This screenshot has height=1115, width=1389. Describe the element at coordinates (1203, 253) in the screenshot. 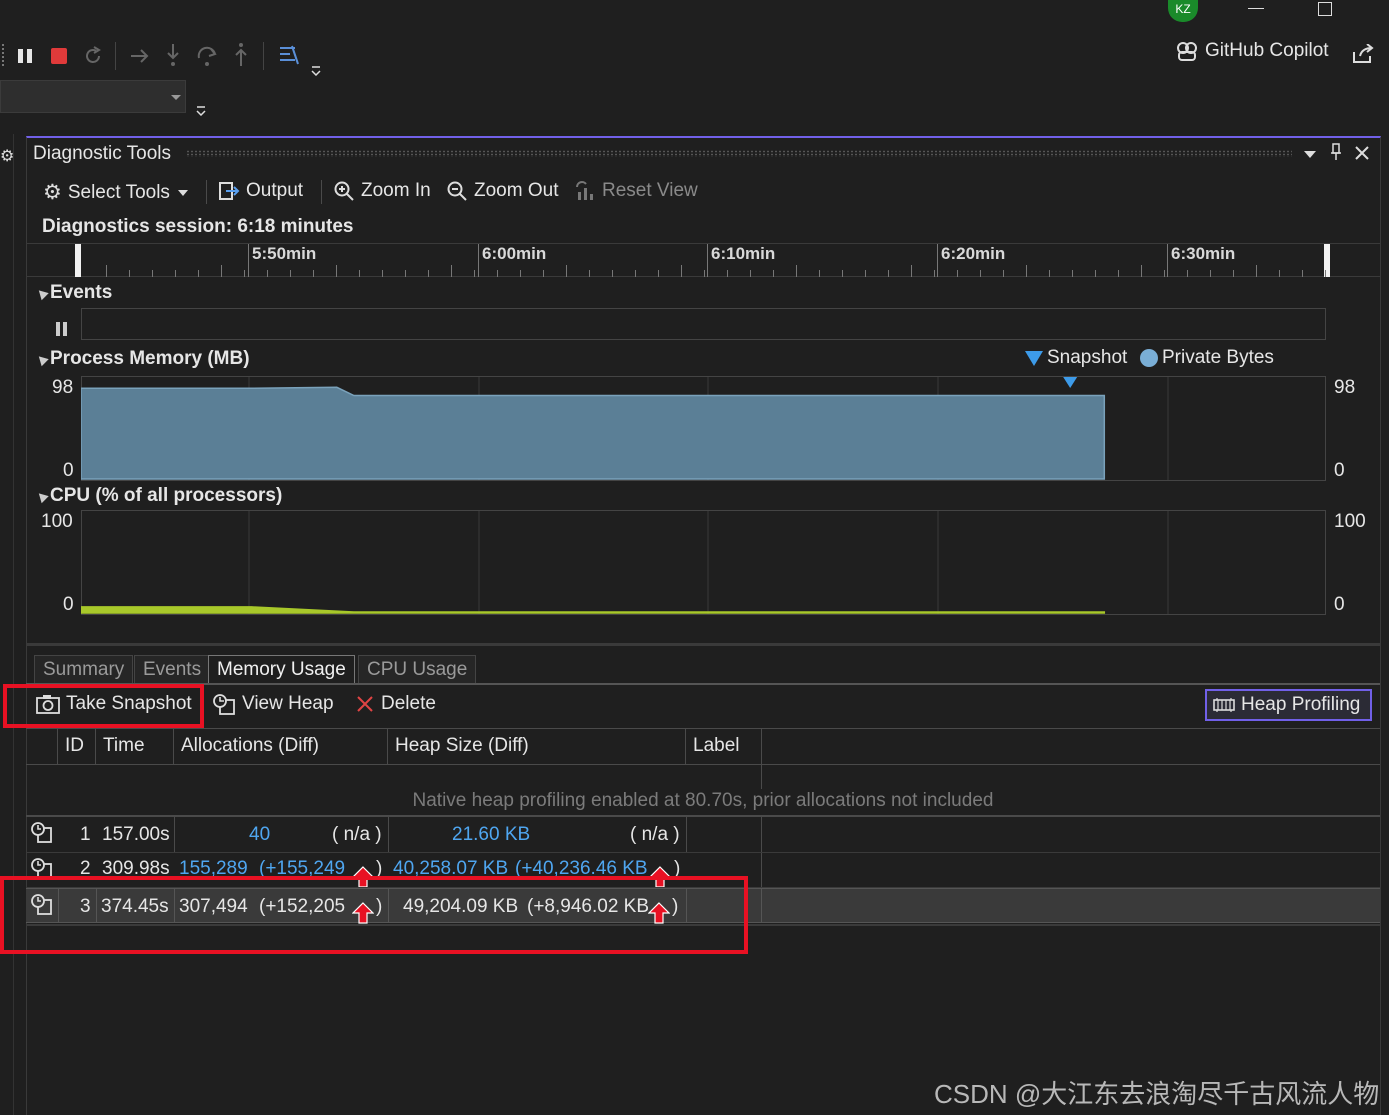

I see `ruler-tick-label: 6:30min` at that location.